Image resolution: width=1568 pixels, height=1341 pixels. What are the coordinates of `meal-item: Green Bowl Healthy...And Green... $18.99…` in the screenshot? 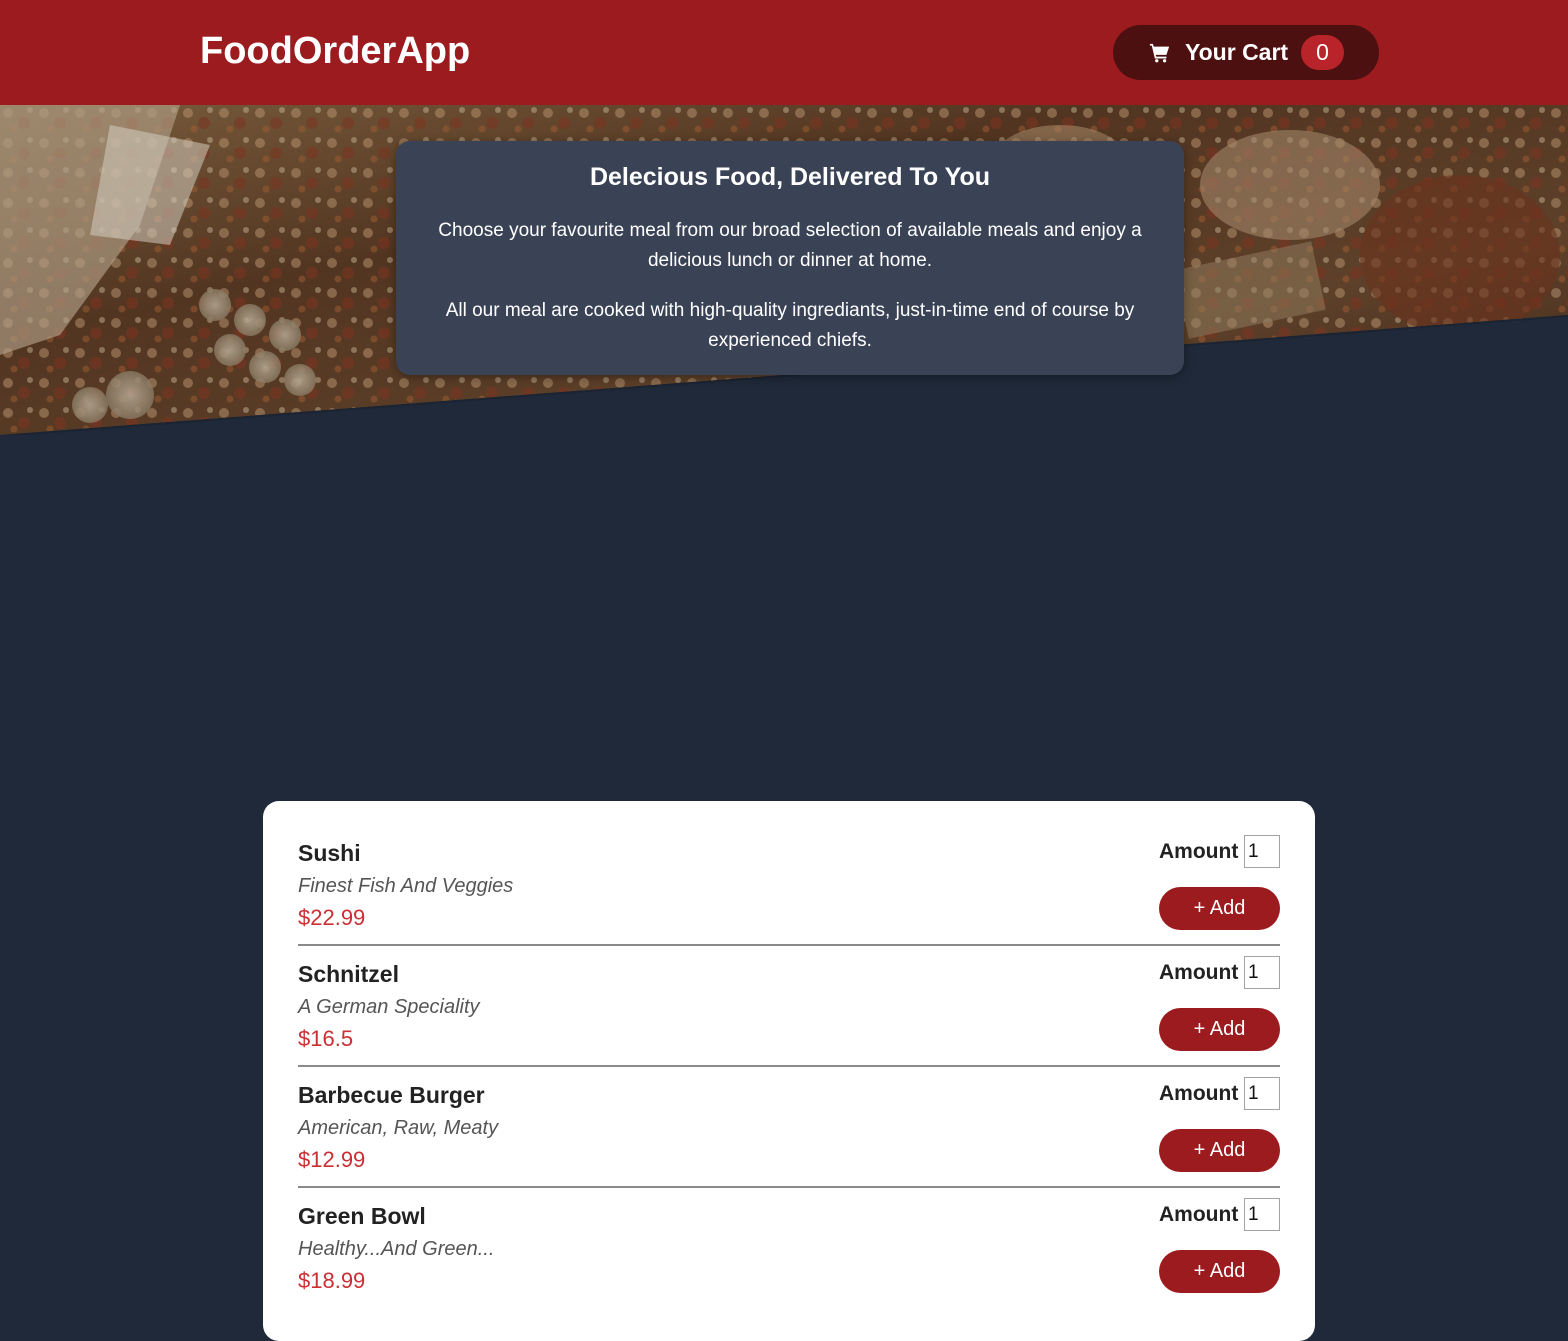 It's located at (789, 1228).